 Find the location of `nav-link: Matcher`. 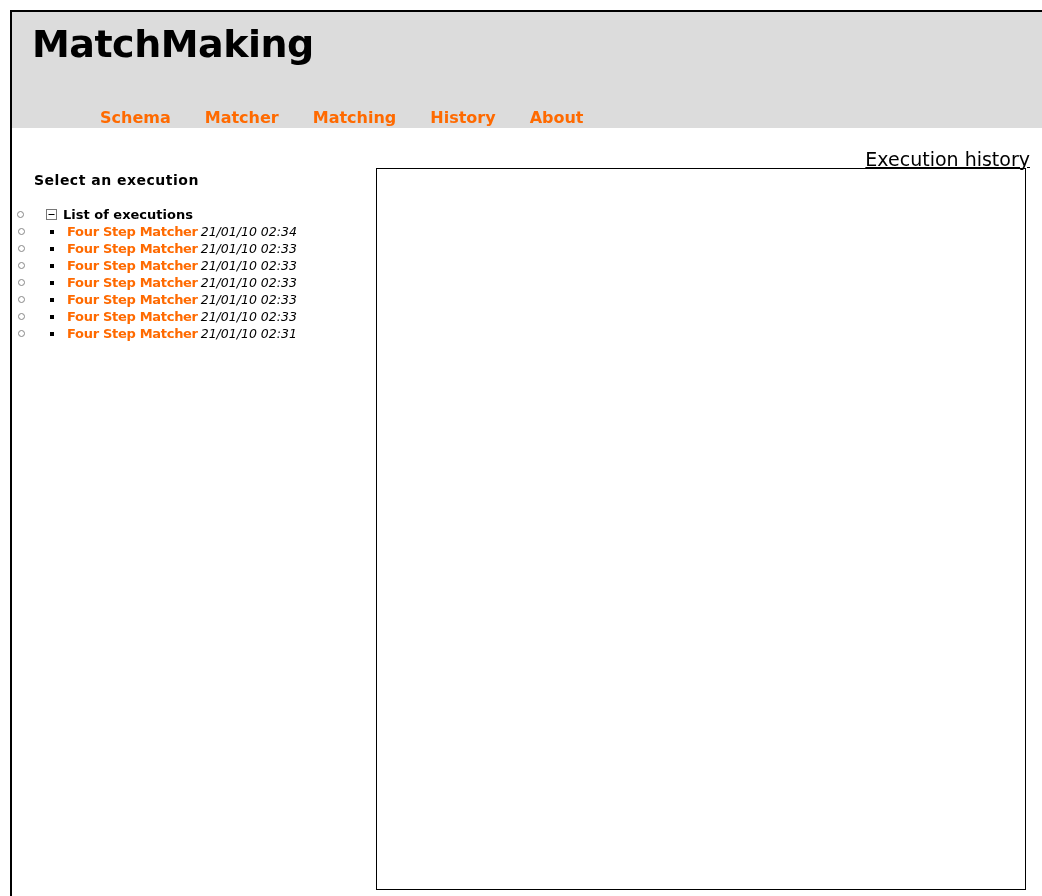

nav-link: Matcher is located at coordinates (241, 118).